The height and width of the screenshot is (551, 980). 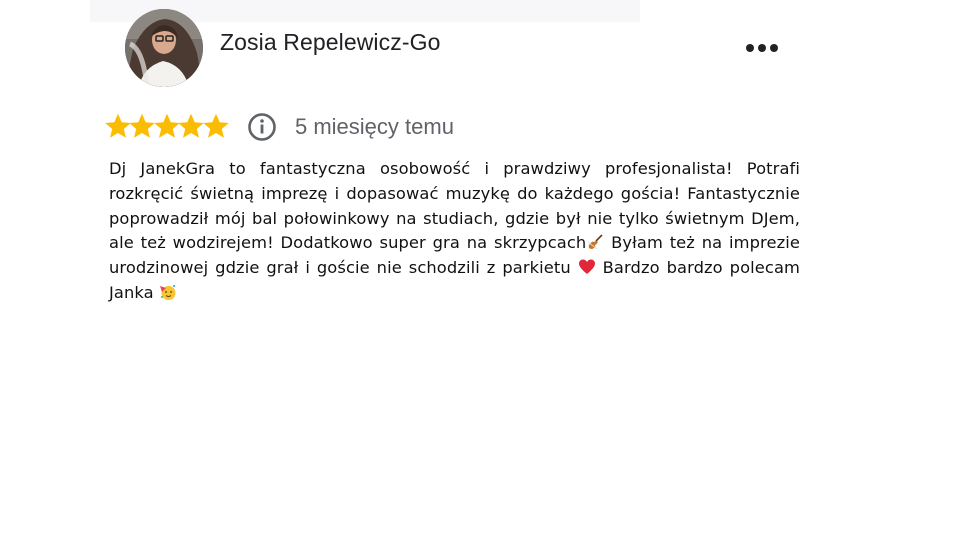 What do you see at coordinates (762, 48) in the screenshot?
I see `more-options-button` at bounding box center [762, 48].